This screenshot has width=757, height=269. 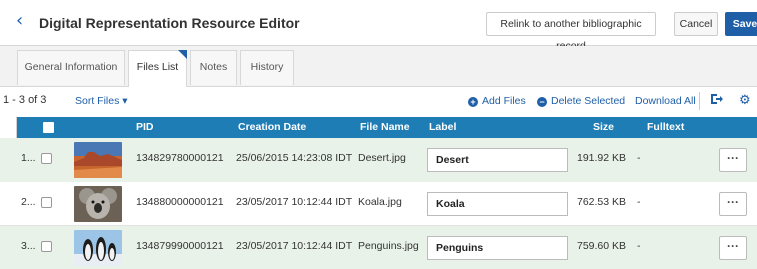 I want to click on download-all-button: Download All, so click(x=665, y=101).